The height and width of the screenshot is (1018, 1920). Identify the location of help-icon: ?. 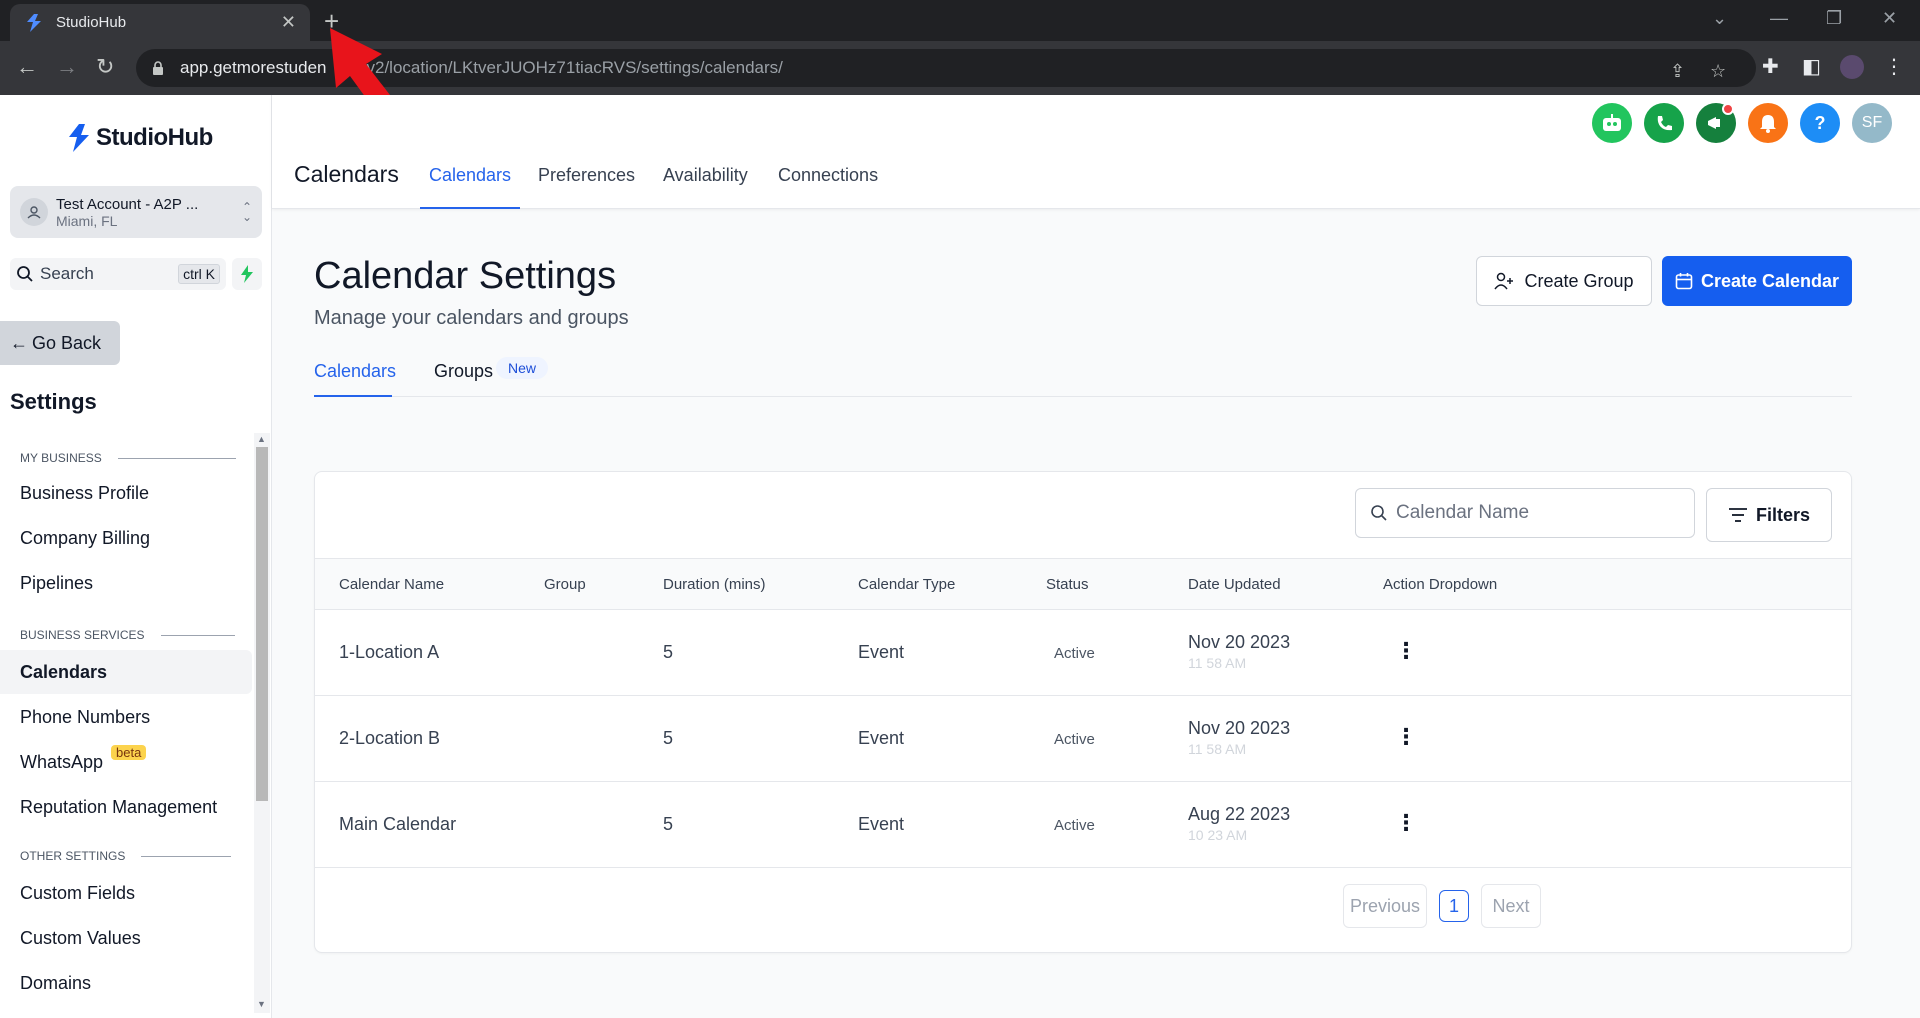
(1820, 123).